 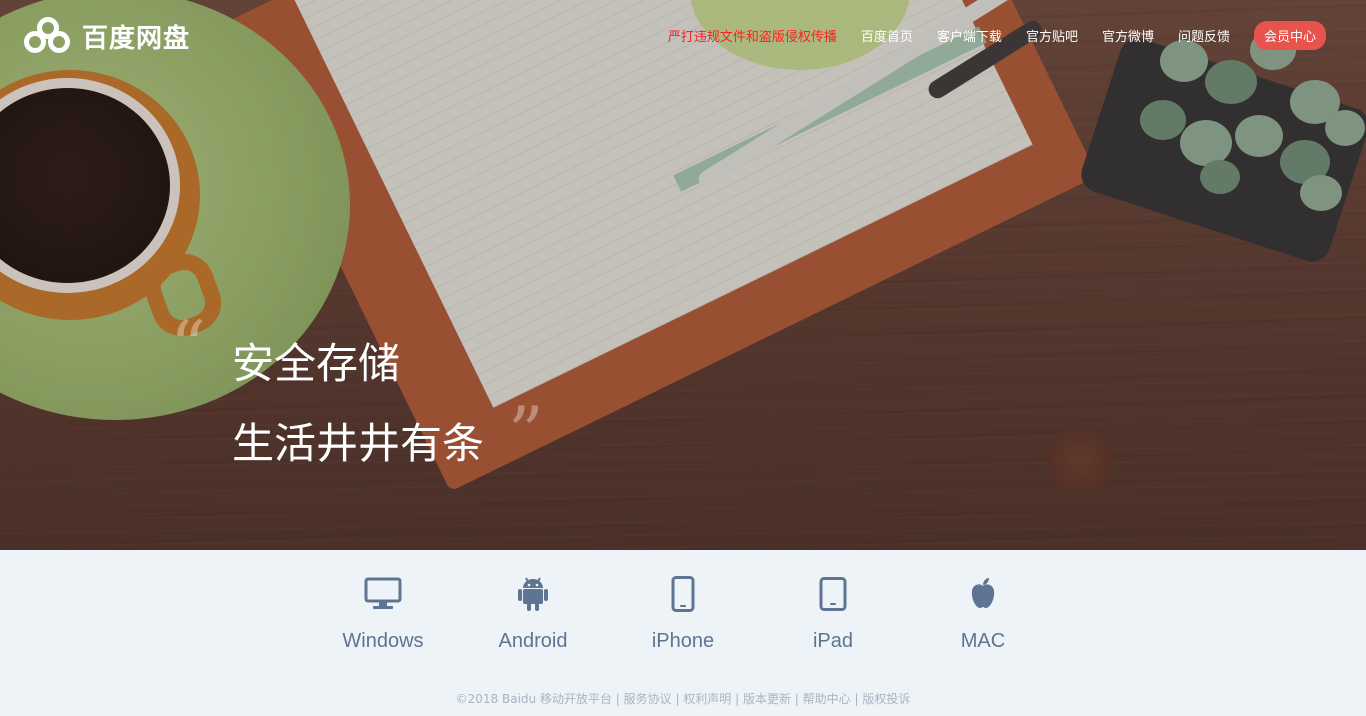 I want to click on hero-slogan-line1: 安全存储, so click(x=316, y=363).